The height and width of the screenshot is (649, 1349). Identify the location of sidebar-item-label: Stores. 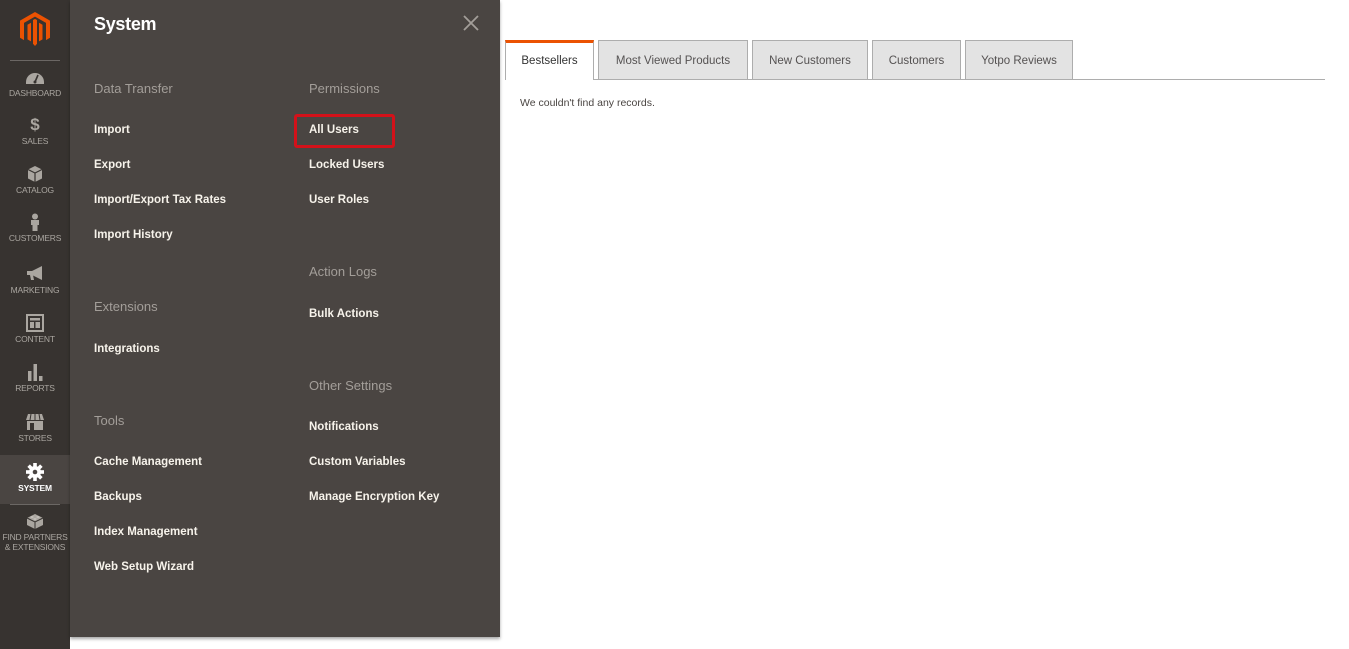
(35, 438).